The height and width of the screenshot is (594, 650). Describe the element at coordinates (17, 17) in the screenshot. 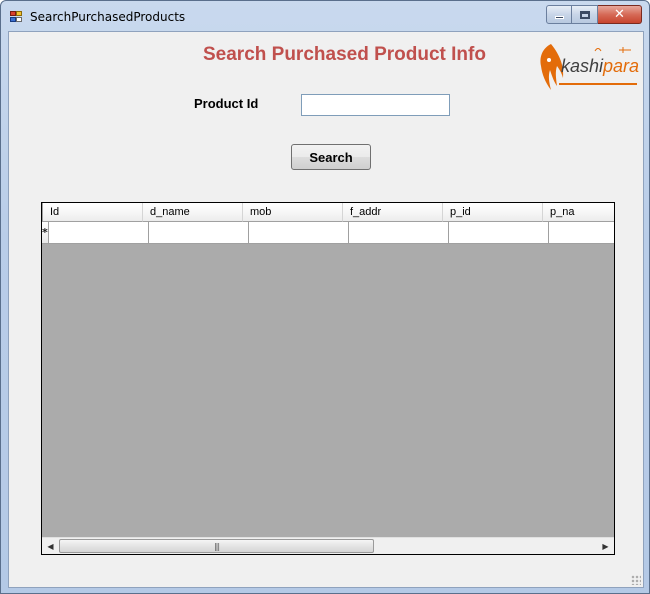

I see `app-icon` at that location.